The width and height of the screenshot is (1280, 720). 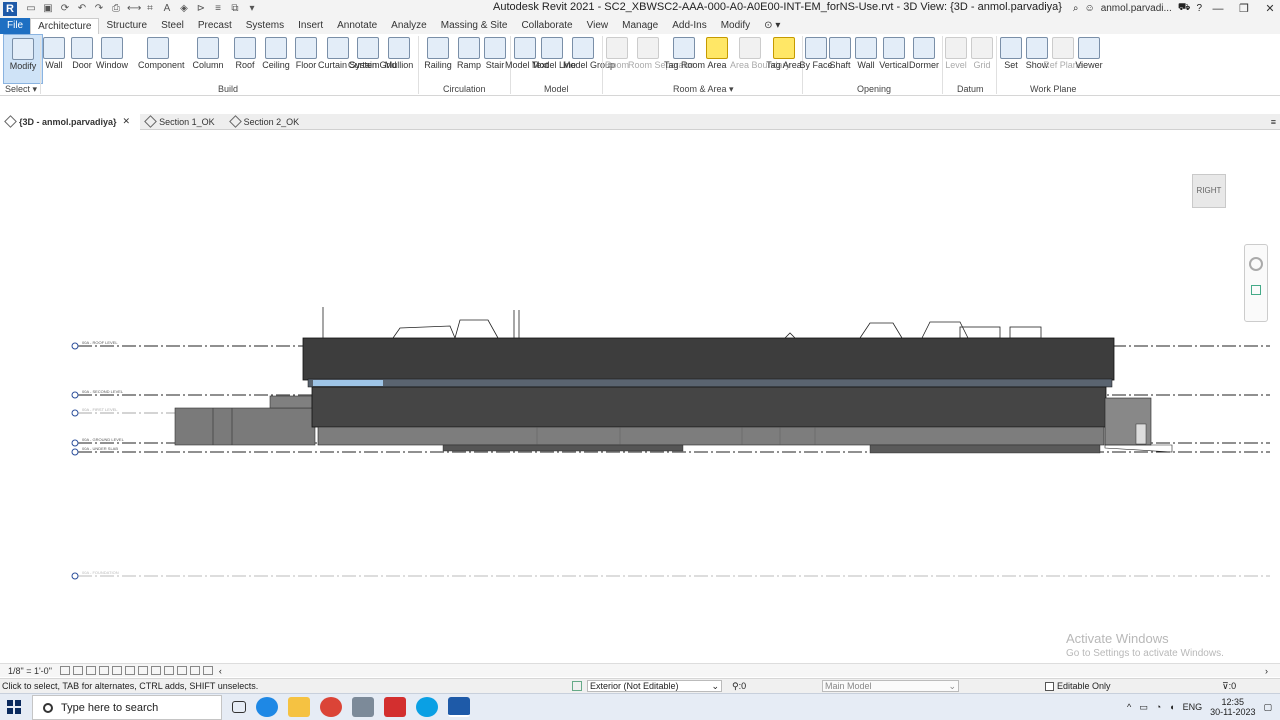 What do you see at coordinates (1209, 191) in the screenshot?
I see `viewcube: RIGHT` at bounding box center [1209, 191].